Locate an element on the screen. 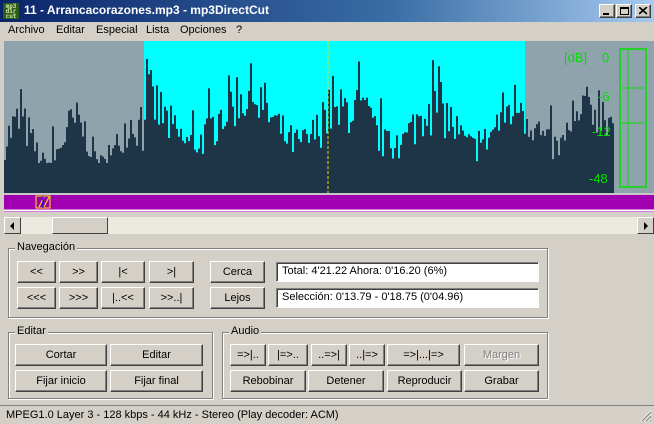  navegacion-label: Navegación is located at coordinates (46, 247).